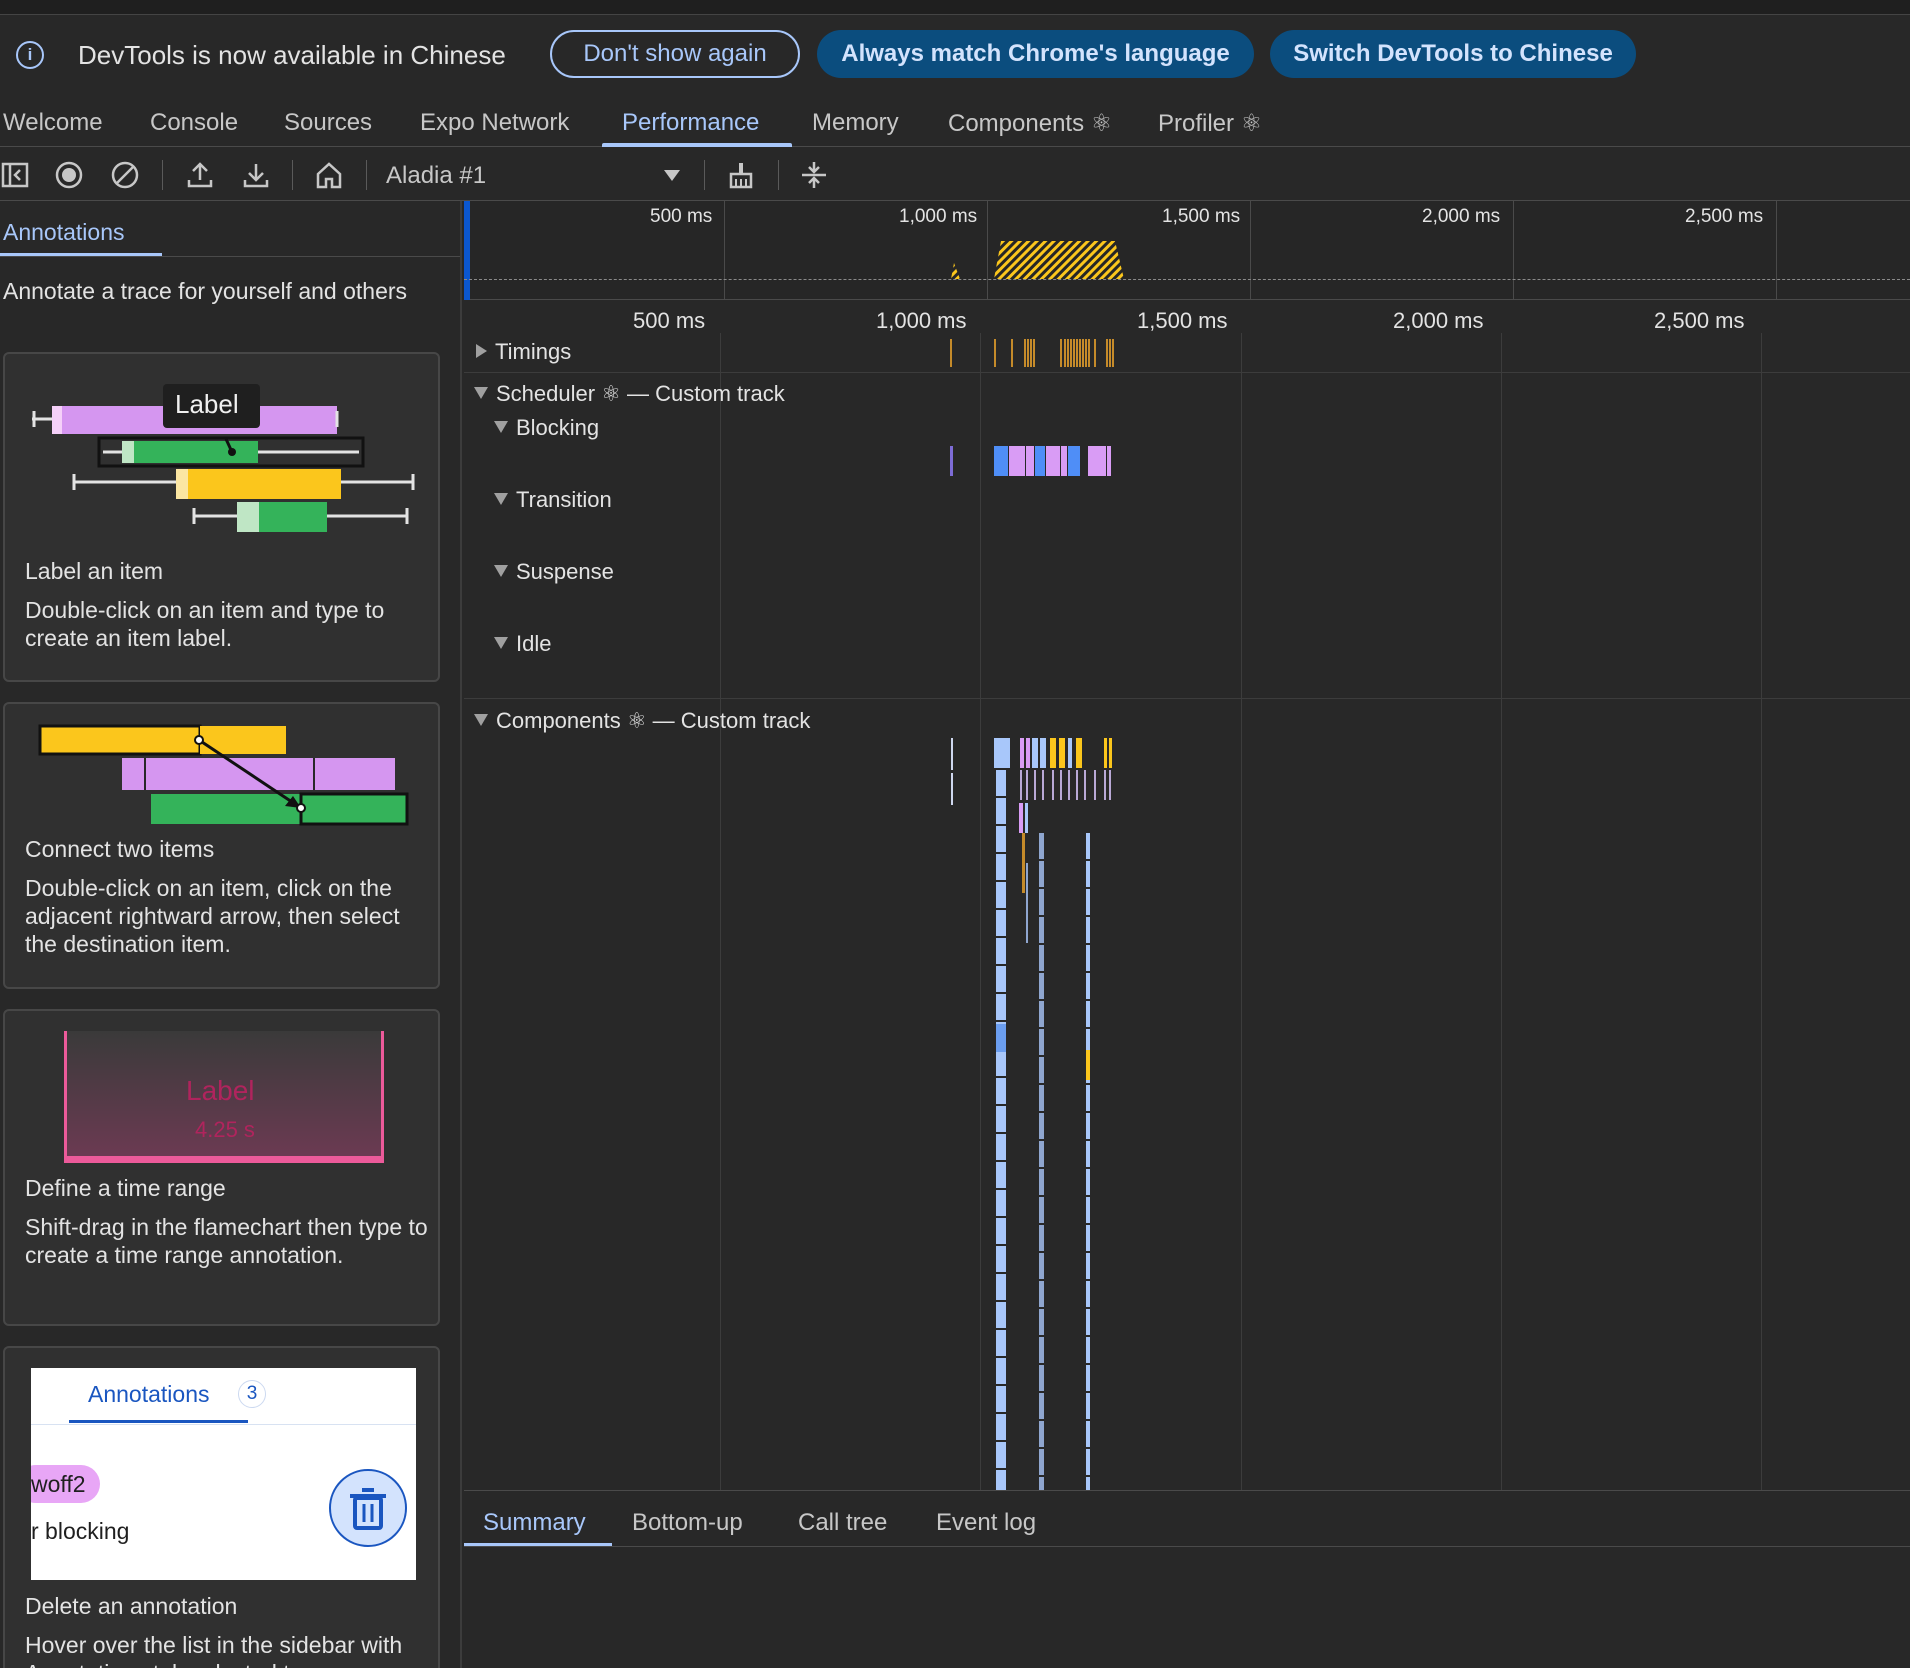  What do you see at coordinates (200, 175) in the screenshot?
I see `upload-icon` at bounding box center [200, 175].